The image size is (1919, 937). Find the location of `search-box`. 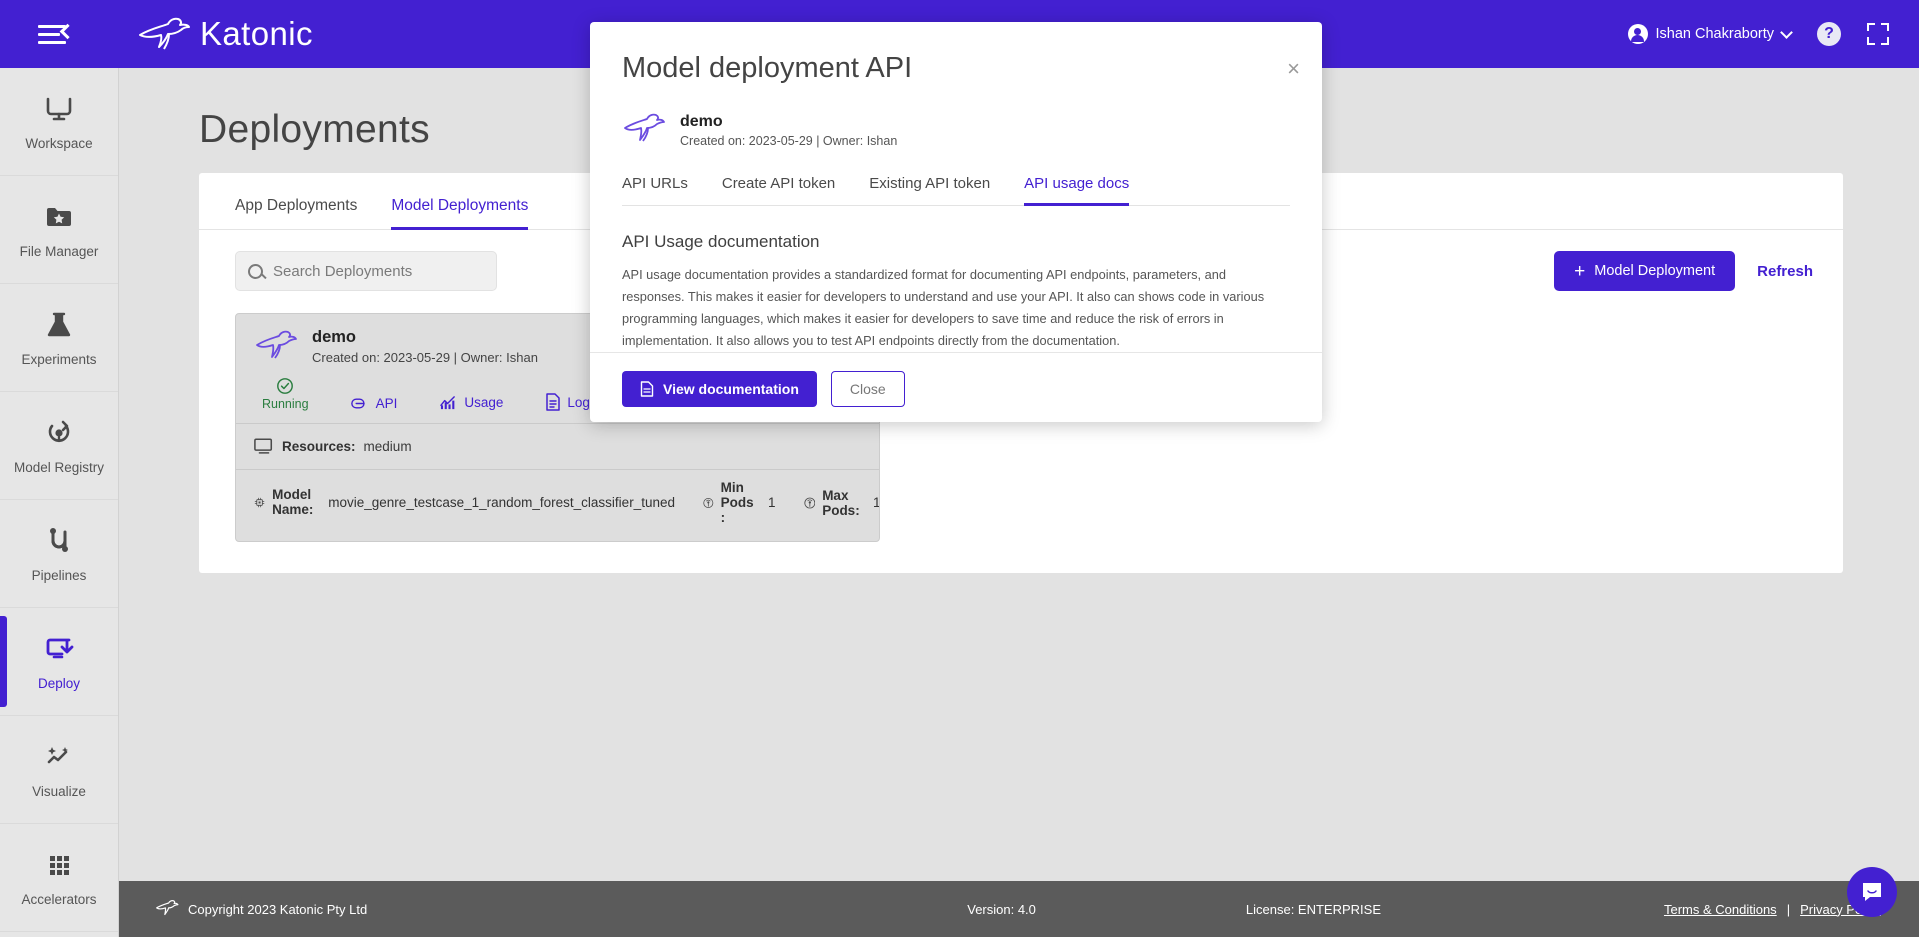

search-box is located at coordinates (366, 271).